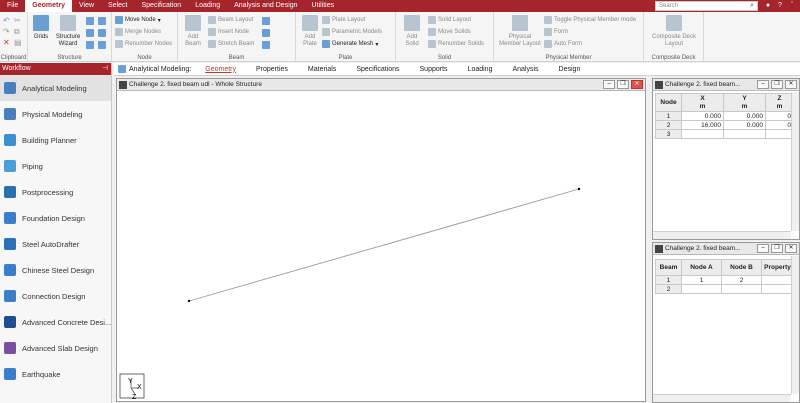 The height and width of the screenshot is (403, 800). What do you see at coordinates (706, 6) in the screenshot?
I see `search-input: Search` at bounding box center [706, 6].